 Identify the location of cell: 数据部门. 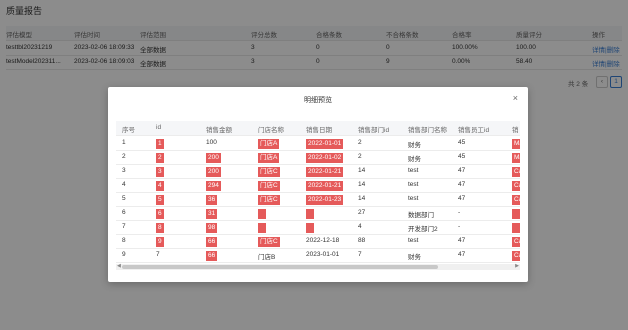
(421, 214).